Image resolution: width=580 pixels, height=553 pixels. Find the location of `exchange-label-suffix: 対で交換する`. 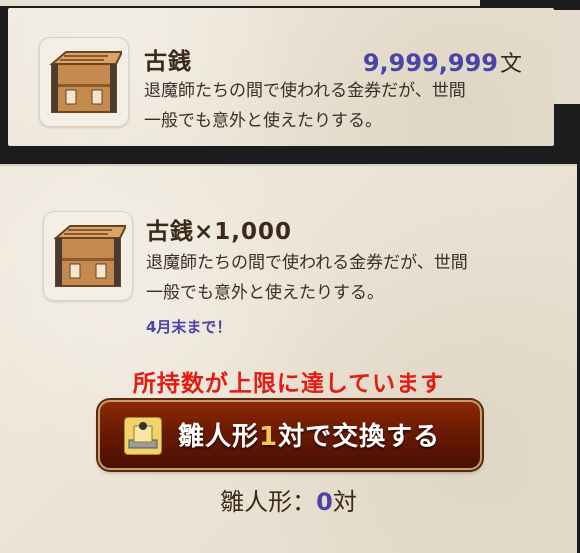

exchange-label-suffix: 対で交換する is located at coordinates (359, 437).